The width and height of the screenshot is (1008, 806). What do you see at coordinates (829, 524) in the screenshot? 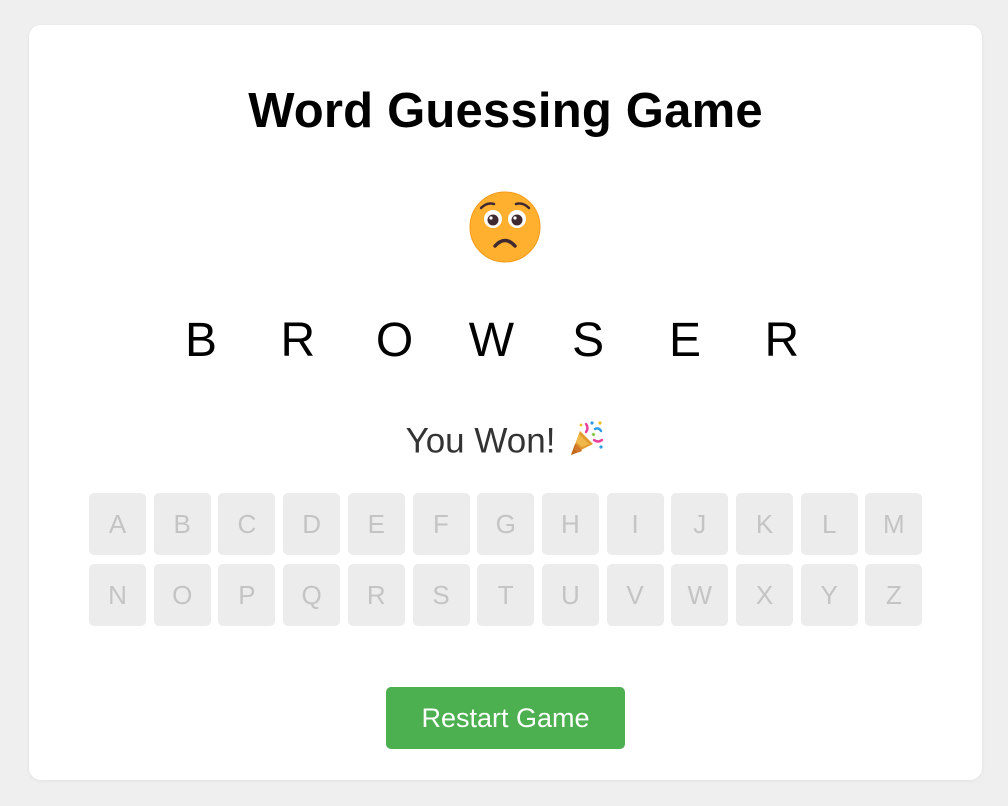
I see `letter-key-l: L` at bounding box center [829, 524].